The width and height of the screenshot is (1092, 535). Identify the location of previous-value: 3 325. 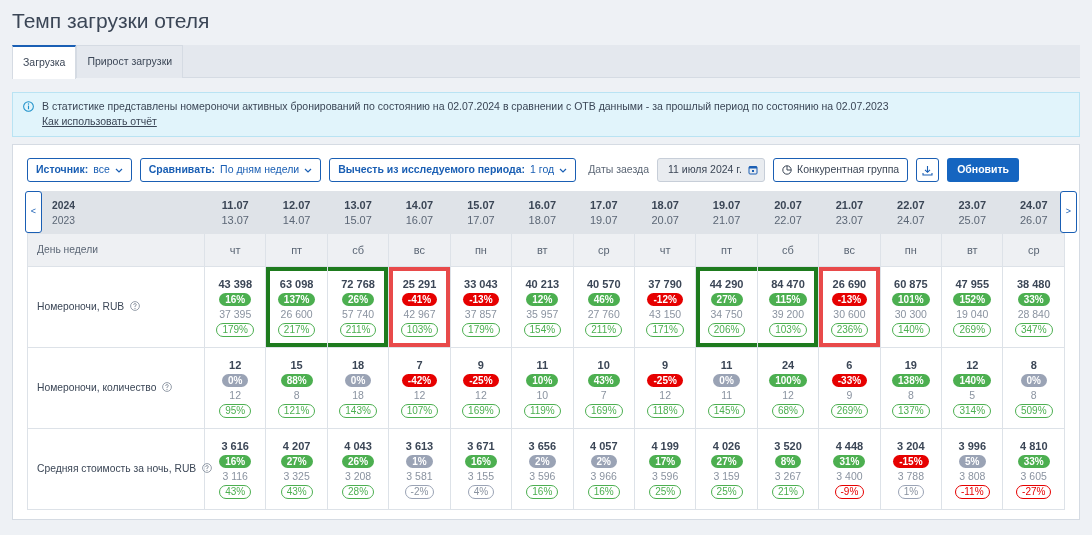
(296, 476).